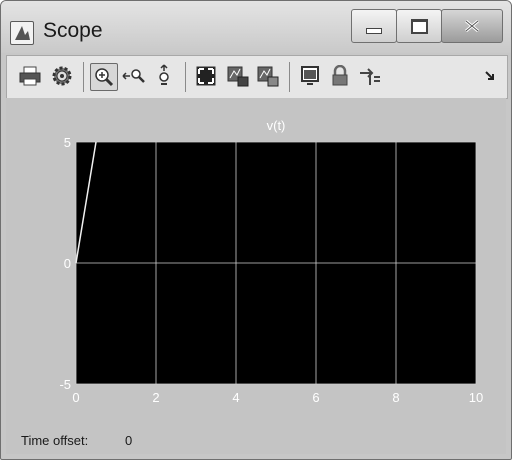 The height and width of the screenshot is (460, 512). Describe the element at coordinates (276, 125) in the screenshot. I see `plot-title: v(t)` at that location.